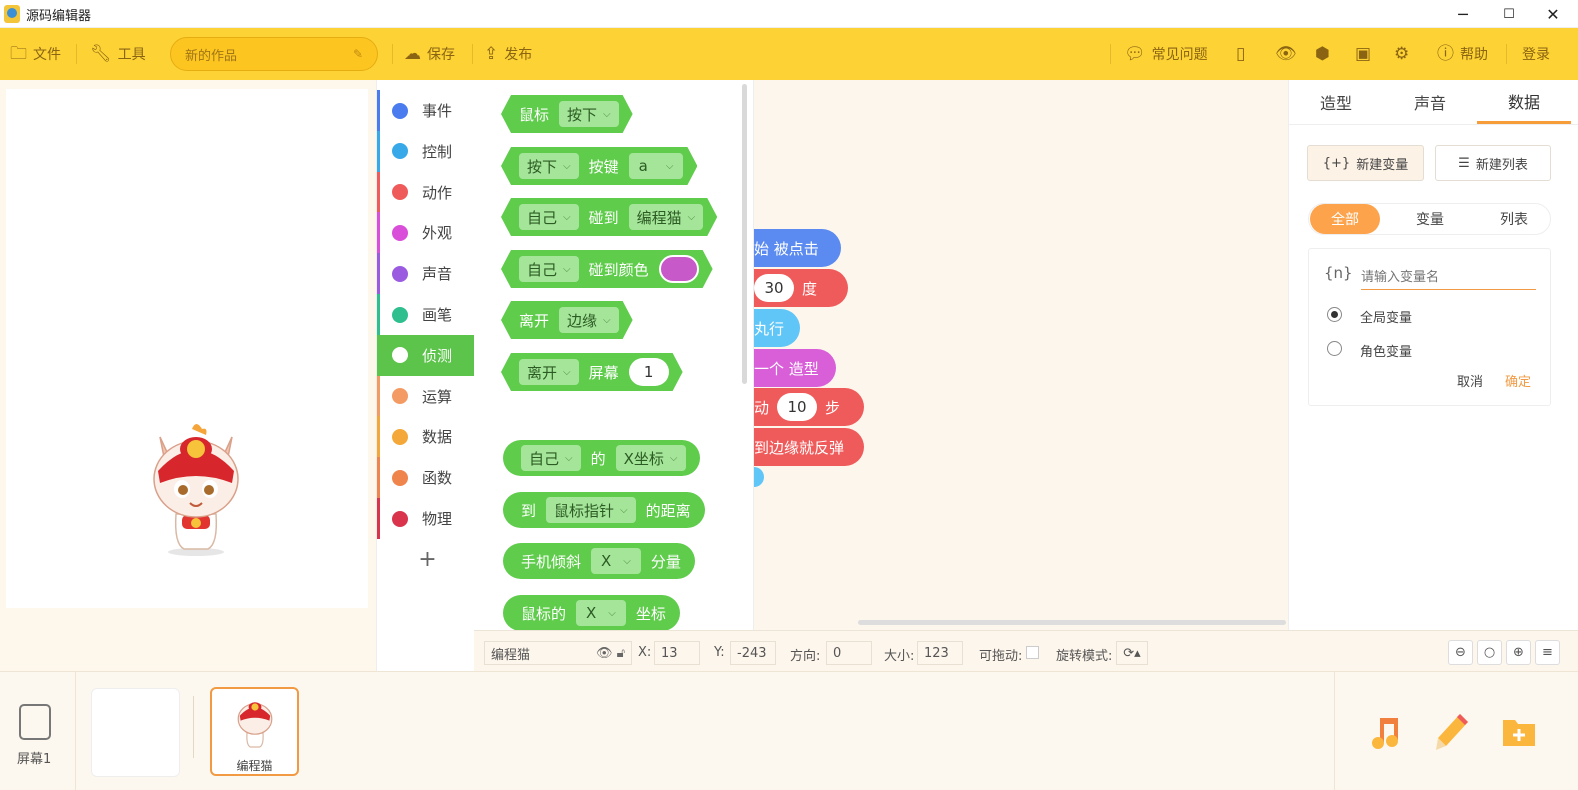 The width and height of the screenshot is (1578, 790). Describe the element at coordinates (1334, 348) in the screenshot. I see `role-var-radio` at that location.